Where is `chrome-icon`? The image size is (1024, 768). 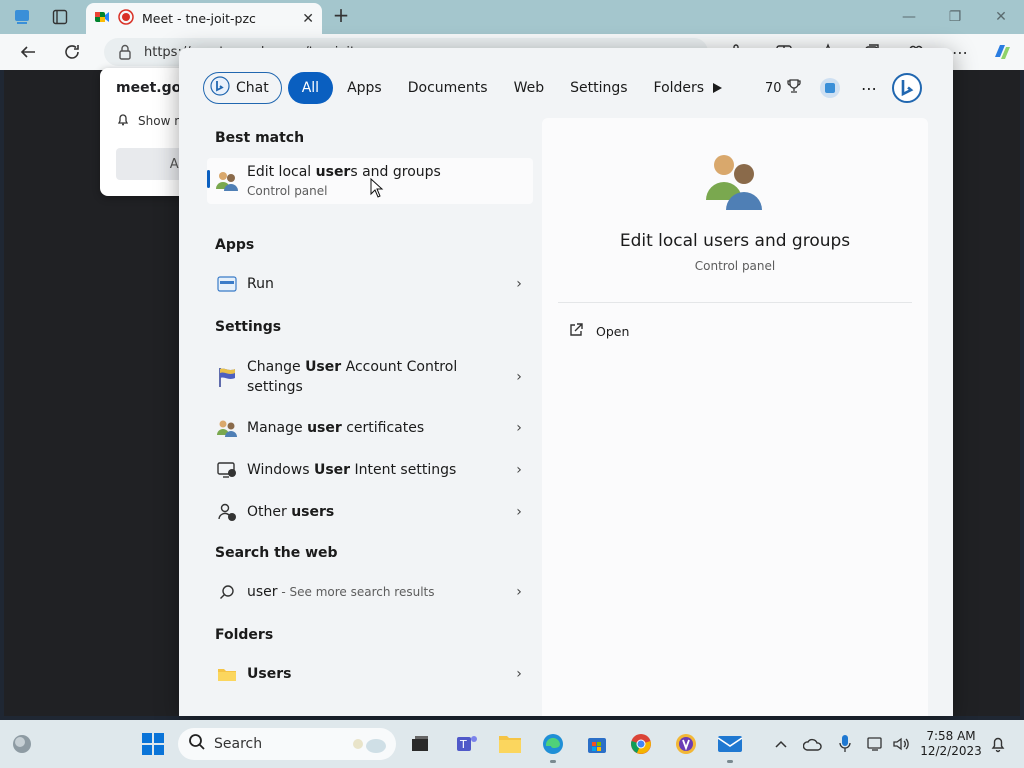 chrome-icon is located at coordinates (641, 744).